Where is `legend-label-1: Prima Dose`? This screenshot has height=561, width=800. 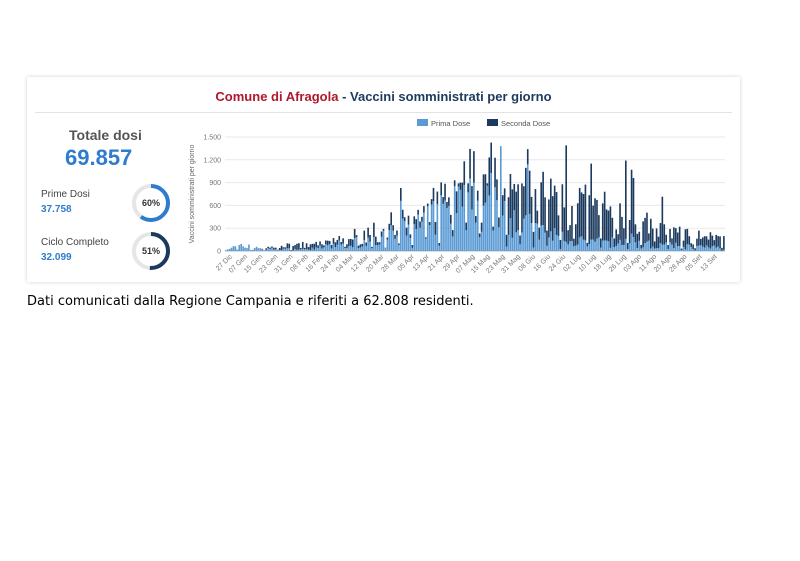
legend-label-1: Prima Dose is located at coordinates (450, 123).